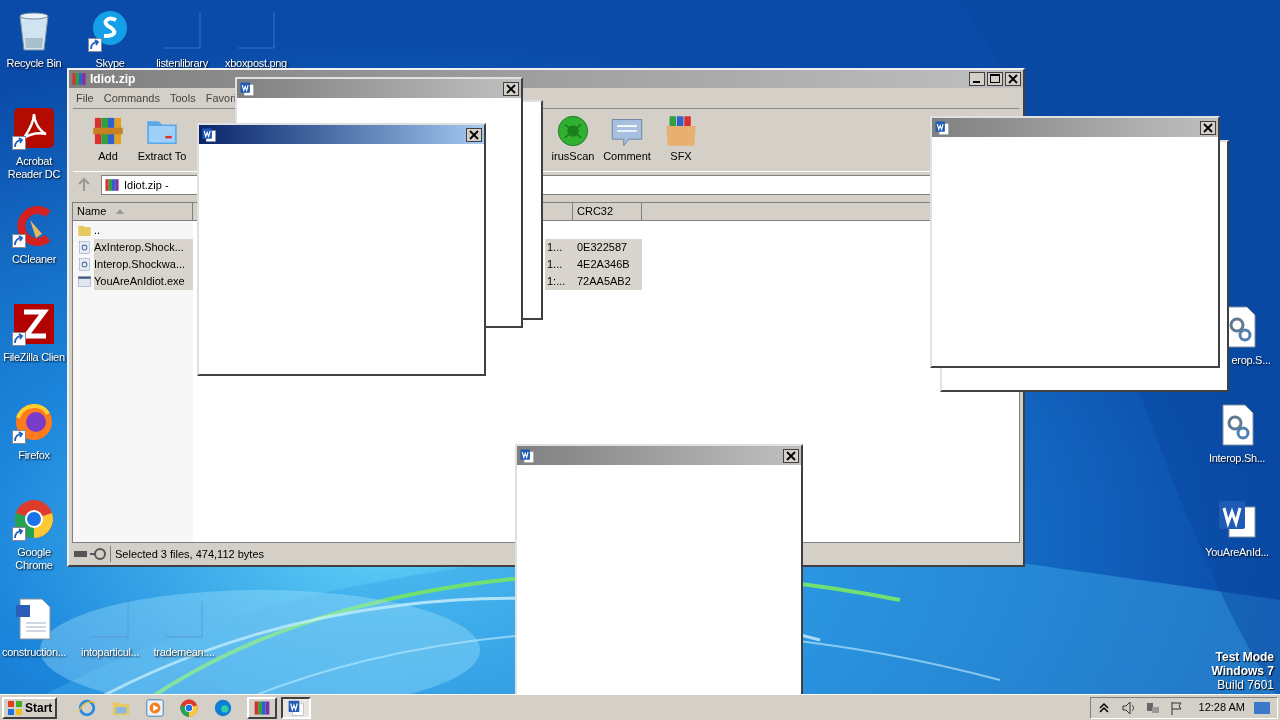 The width and height of the screenshot is (1280, 720). Describe the element at coordinates (607, 211) in the screenshot. I see `column-header: CRC32` at that location.